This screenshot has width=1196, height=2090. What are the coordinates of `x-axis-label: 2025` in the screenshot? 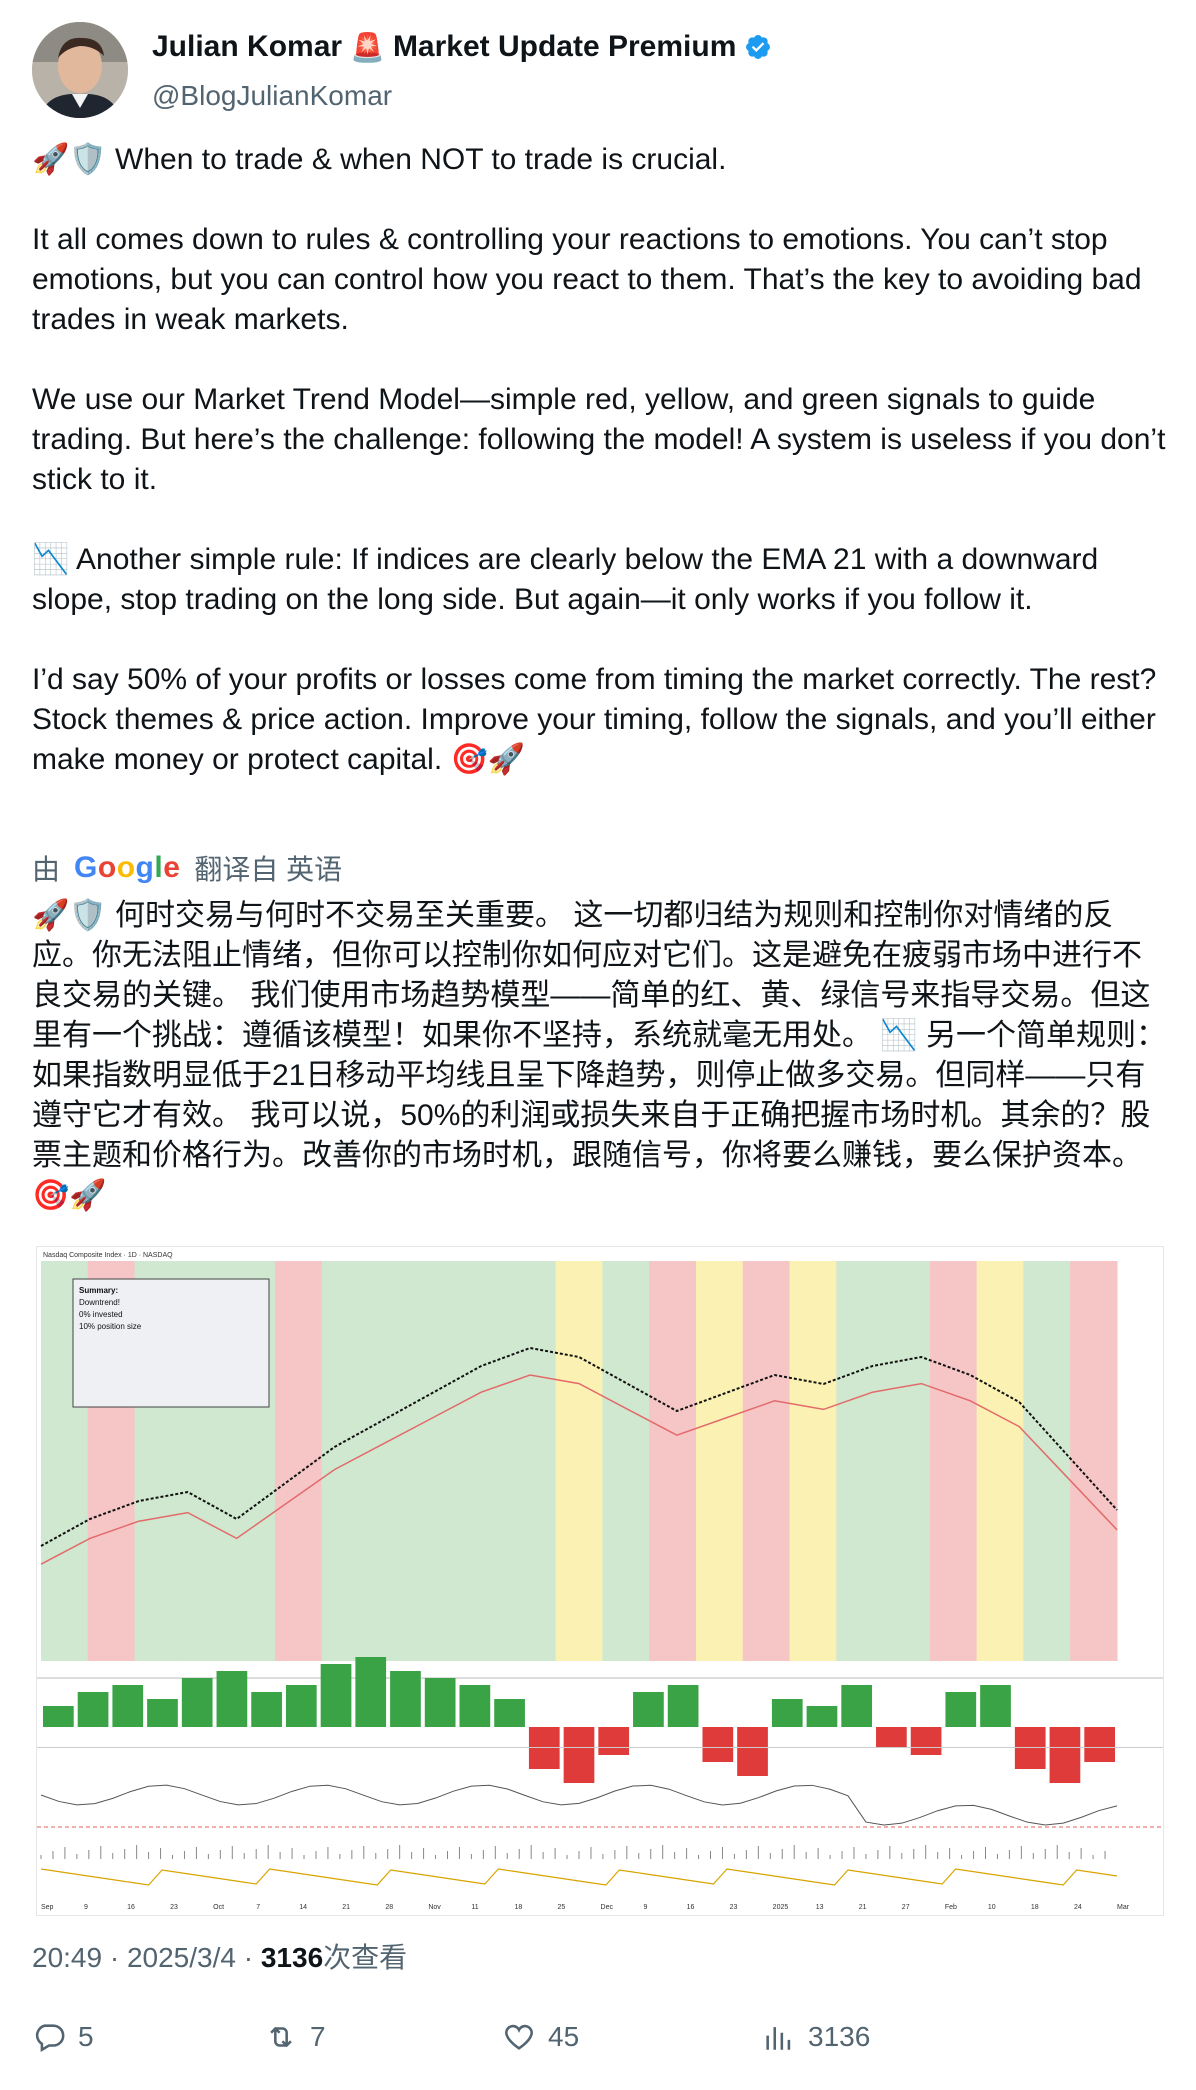 It's located at (781, 1907).